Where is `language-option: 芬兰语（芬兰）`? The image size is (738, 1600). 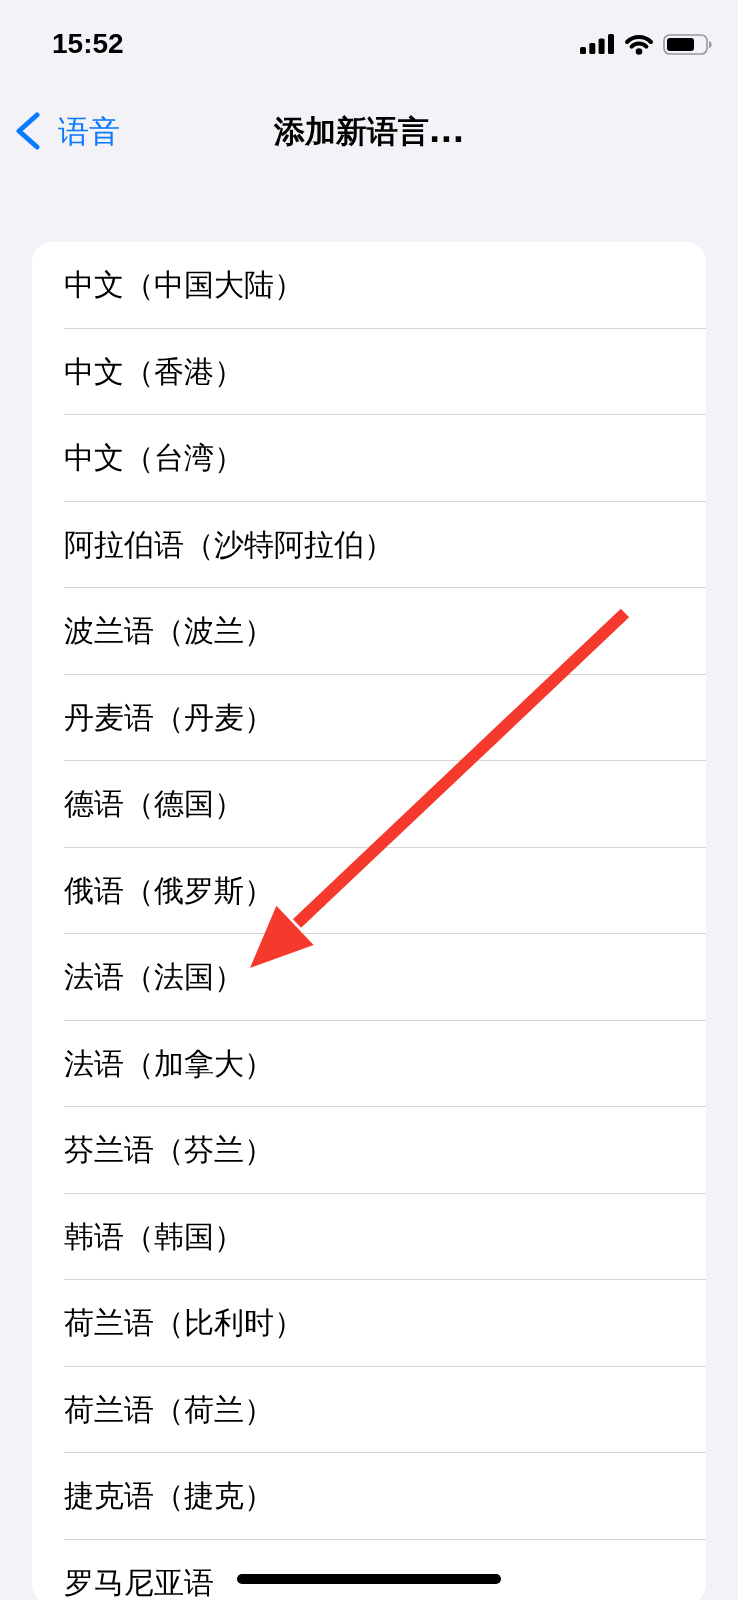 language-option: 芬兰语（芬兰） is located at coordinates (369, 1150).